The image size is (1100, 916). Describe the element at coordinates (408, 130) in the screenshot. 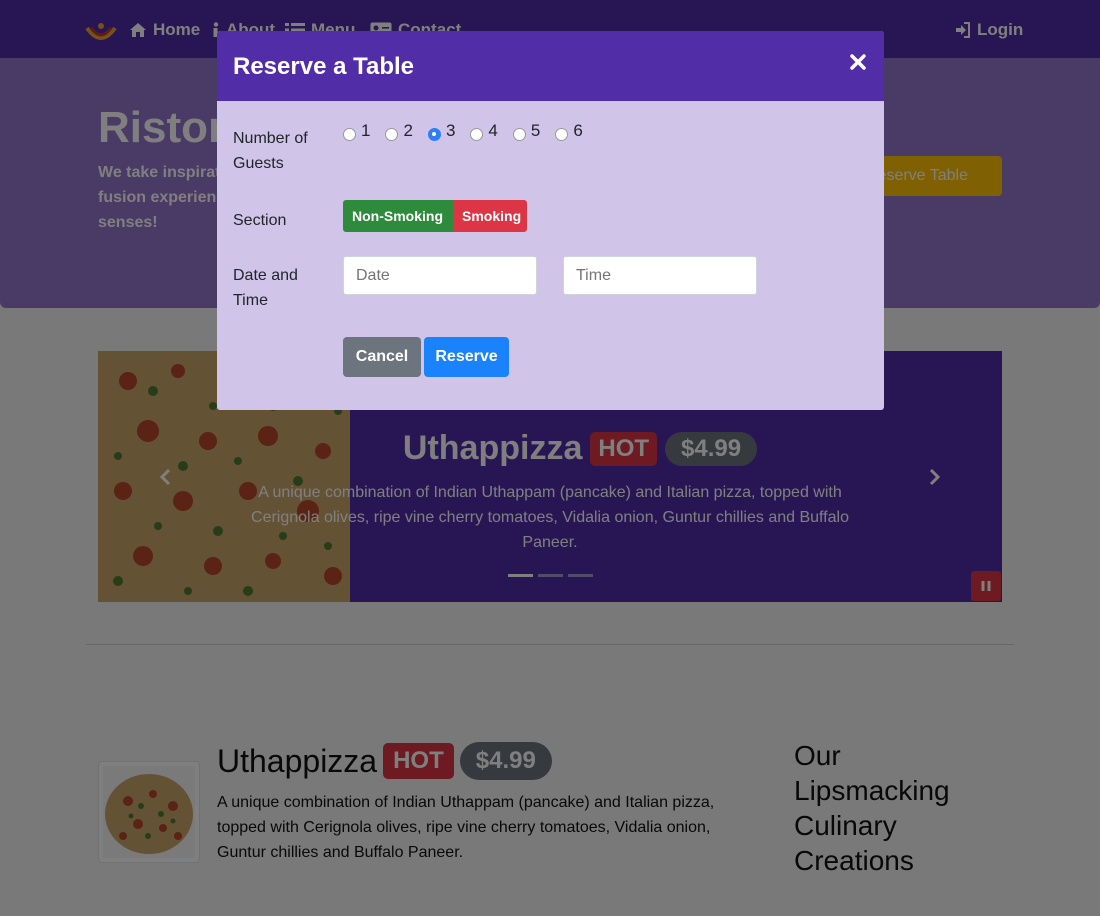

I see `guest-option-label: 2` at that location.